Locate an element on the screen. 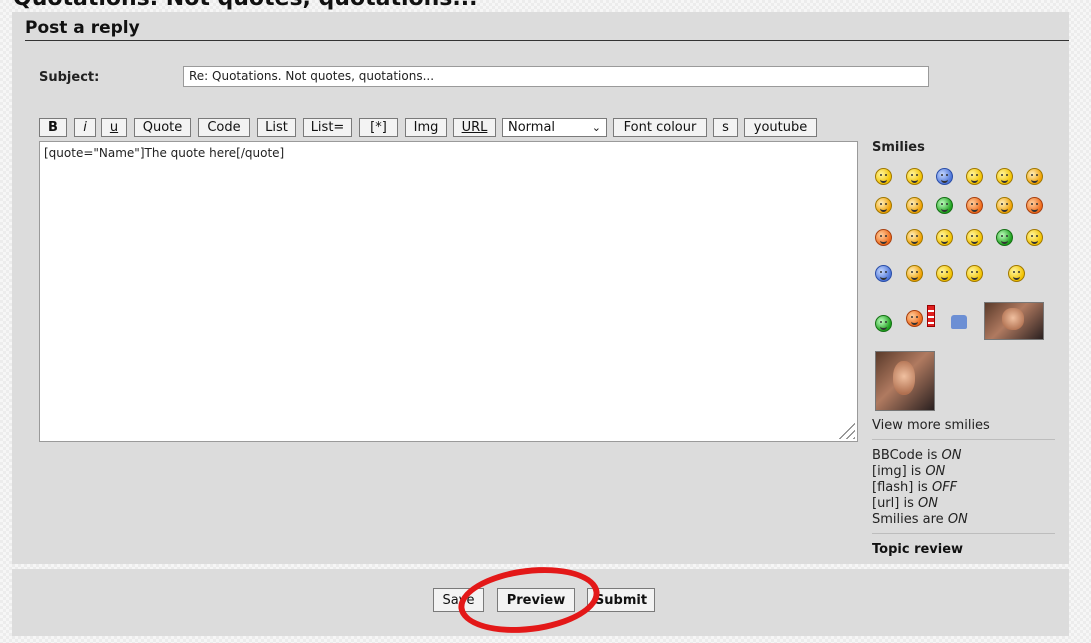 The image size is (1091, 643). list-item-button: [*] is located at coordinates (378, 127).